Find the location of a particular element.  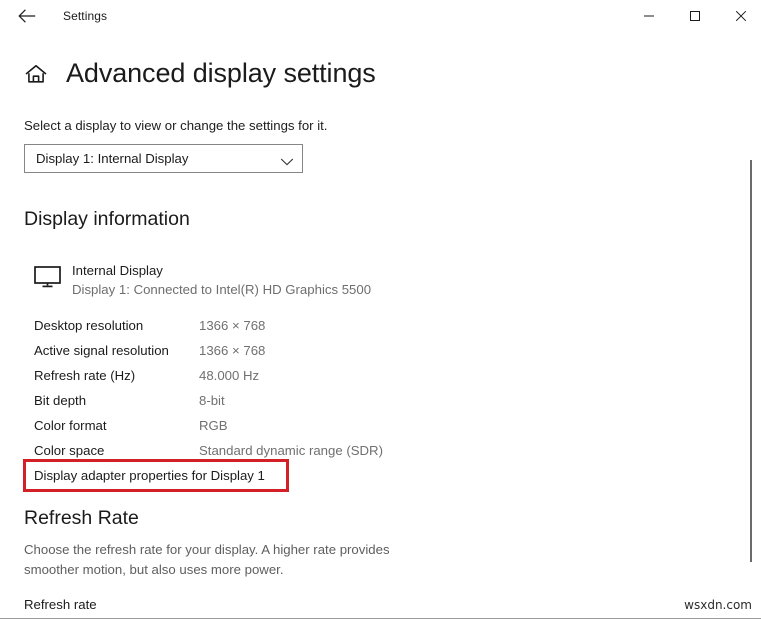

display-select-dropdown: Display 1: Internal Display is located at coordinates (163, 158).